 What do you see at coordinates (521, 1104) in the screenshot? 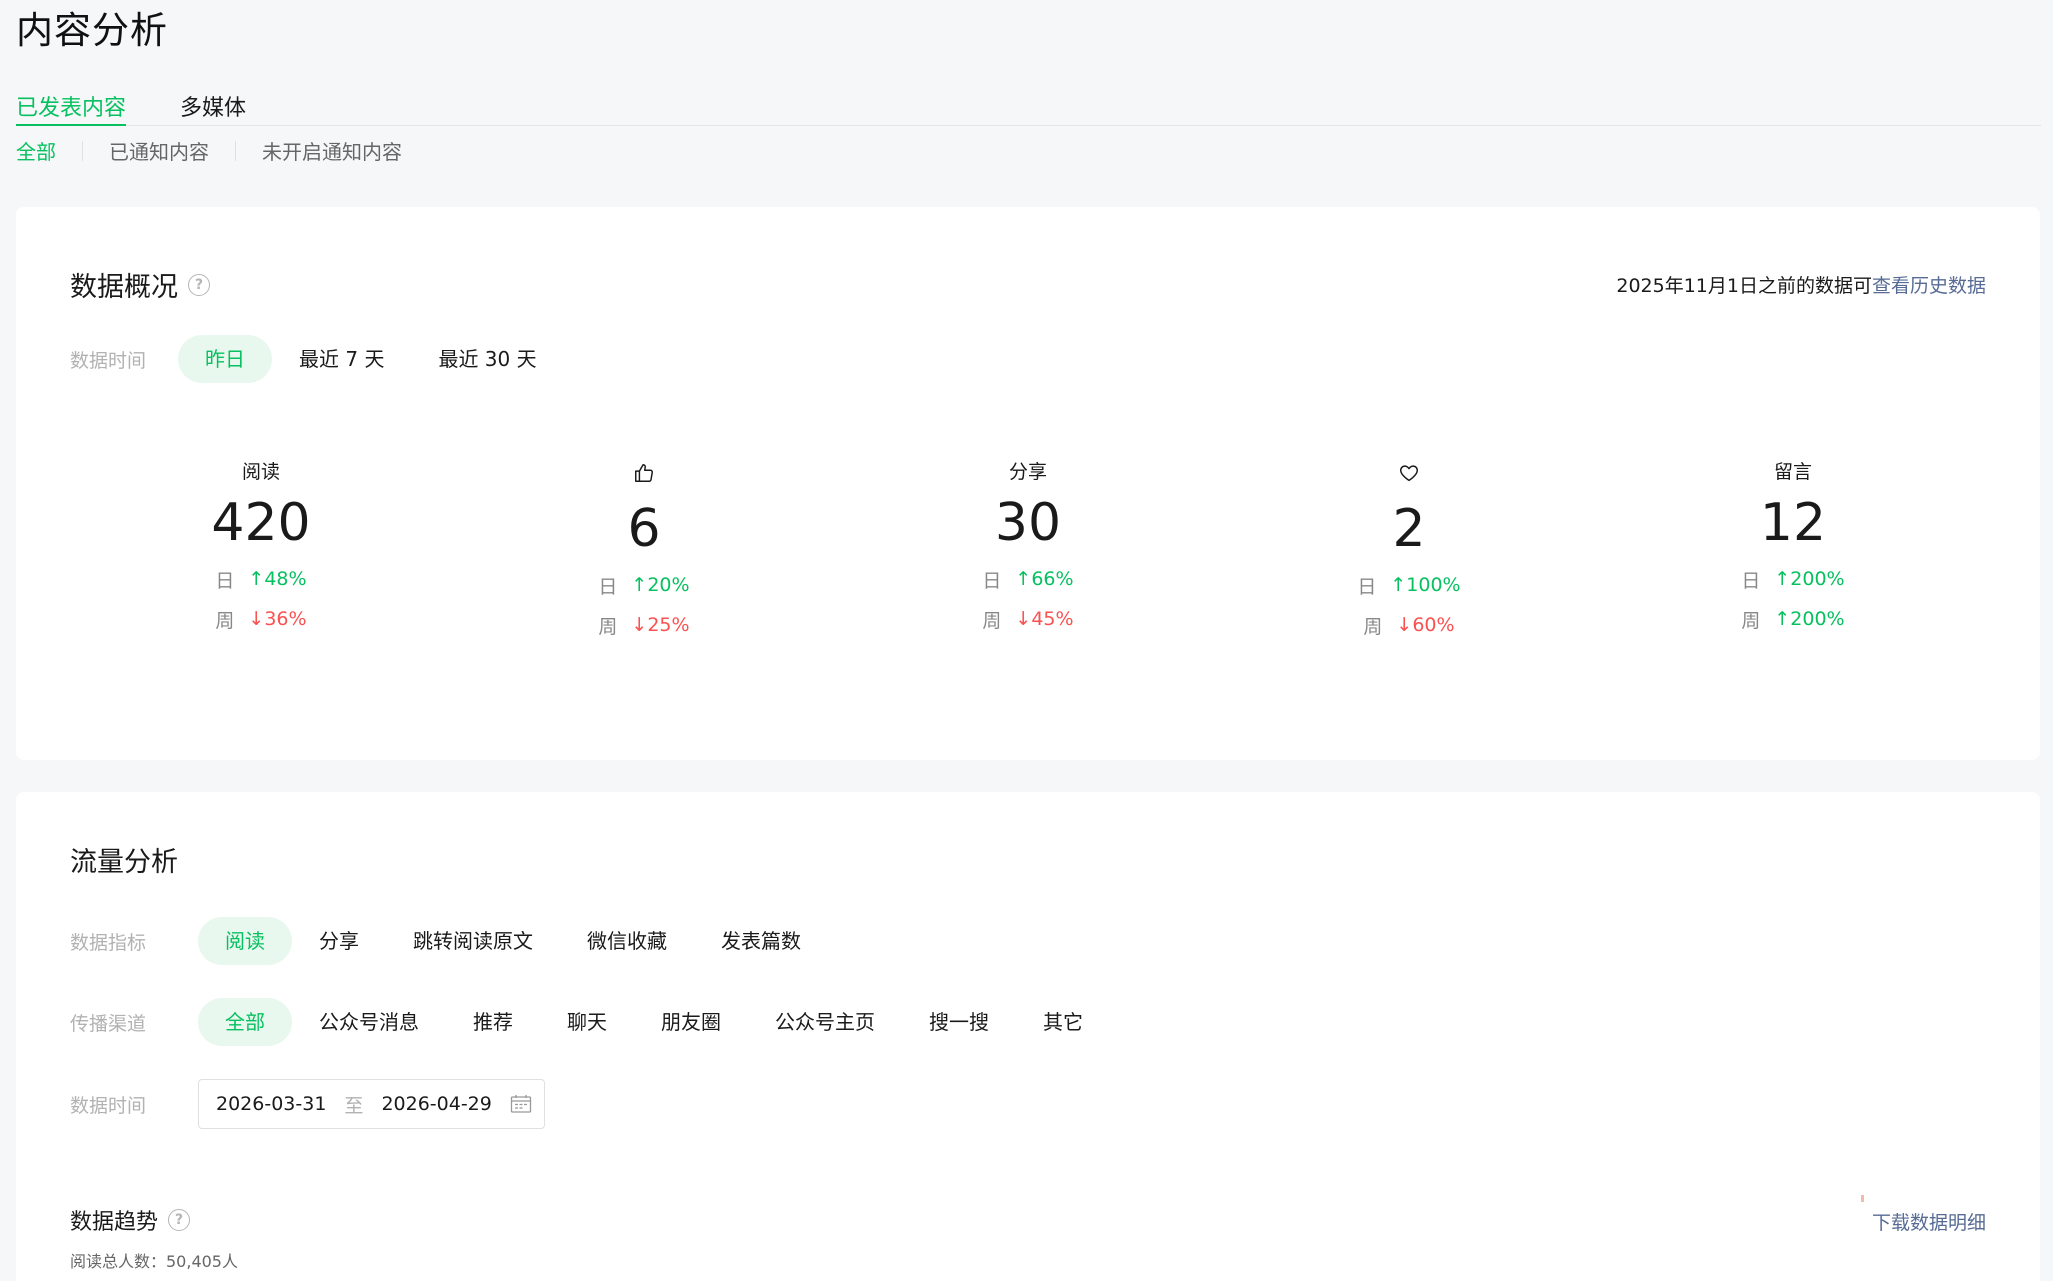
I see `calendar-icon` at bounding box center [521, 1104].